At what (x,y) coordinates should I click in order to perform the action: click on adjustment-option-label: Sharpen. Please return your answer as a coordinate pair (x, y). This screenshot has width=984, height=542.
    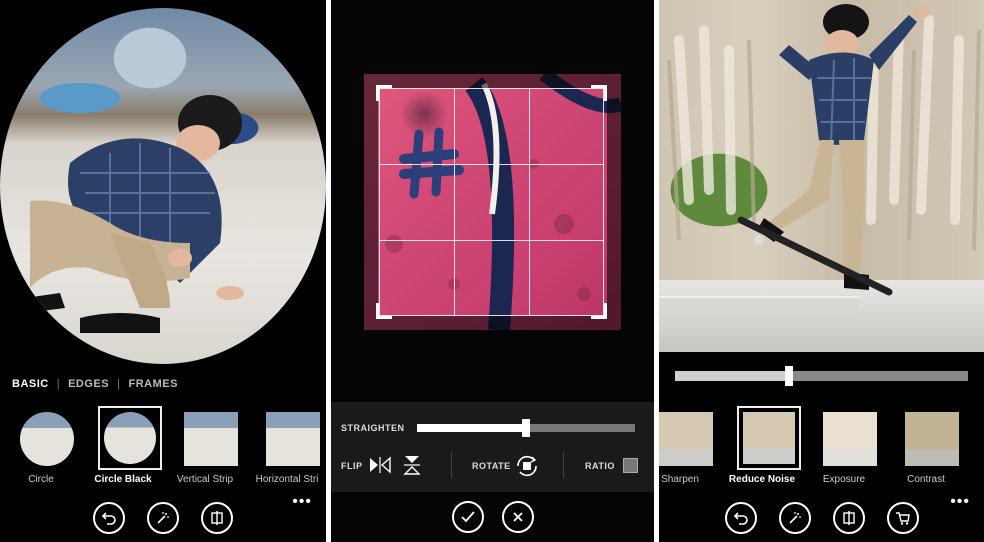
    Looking at the image, I should click on (680, 479).